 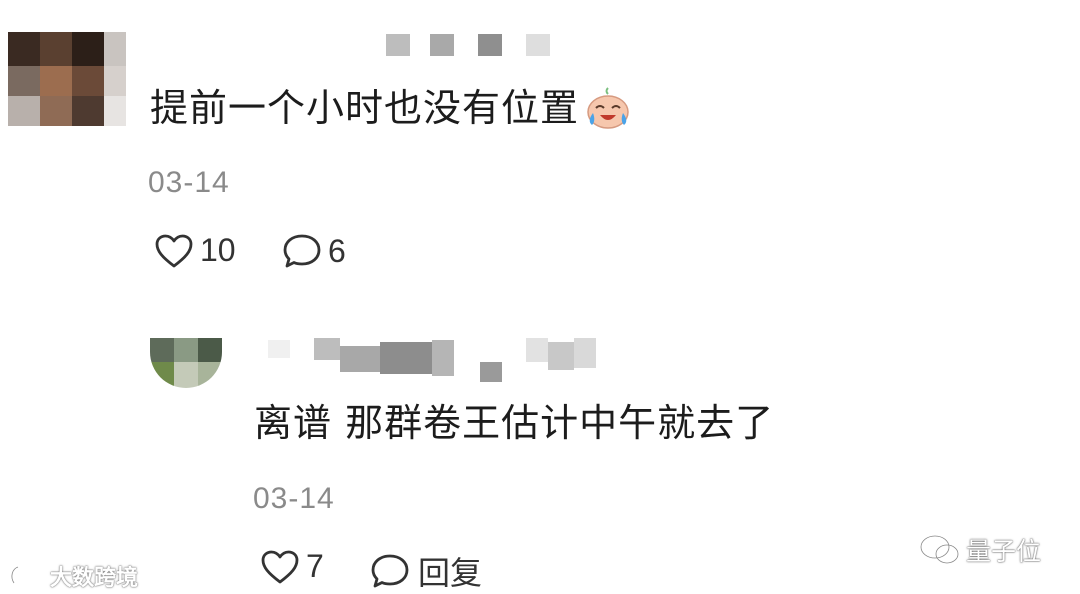 I want to click on watermark-left: 大数跨境, so click(x=73, y=576).